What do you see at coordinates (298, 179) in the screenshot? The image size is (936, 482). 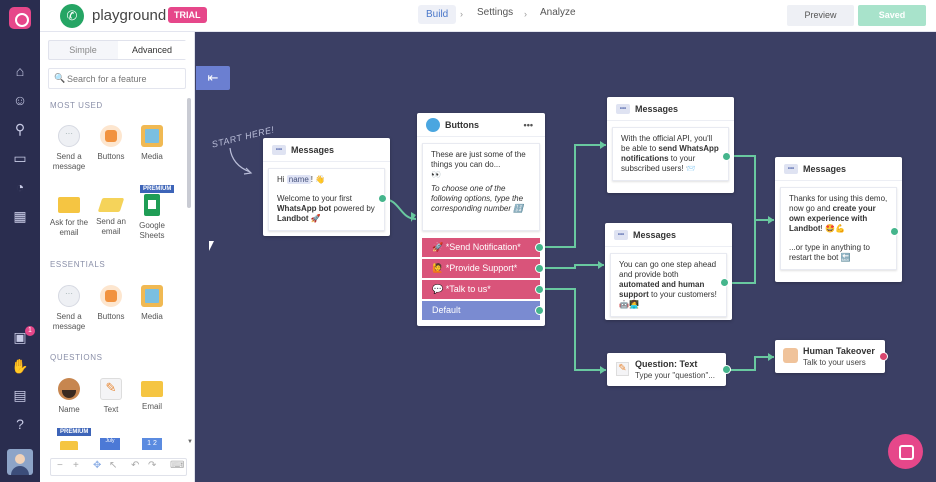 I see `name-variable: name` at bounding box center [298, 179].